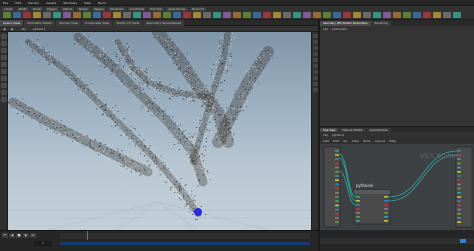  Describe the element at coordinates (4, 50) in the screenshot. I see `rotate-tool-icon` at that location.